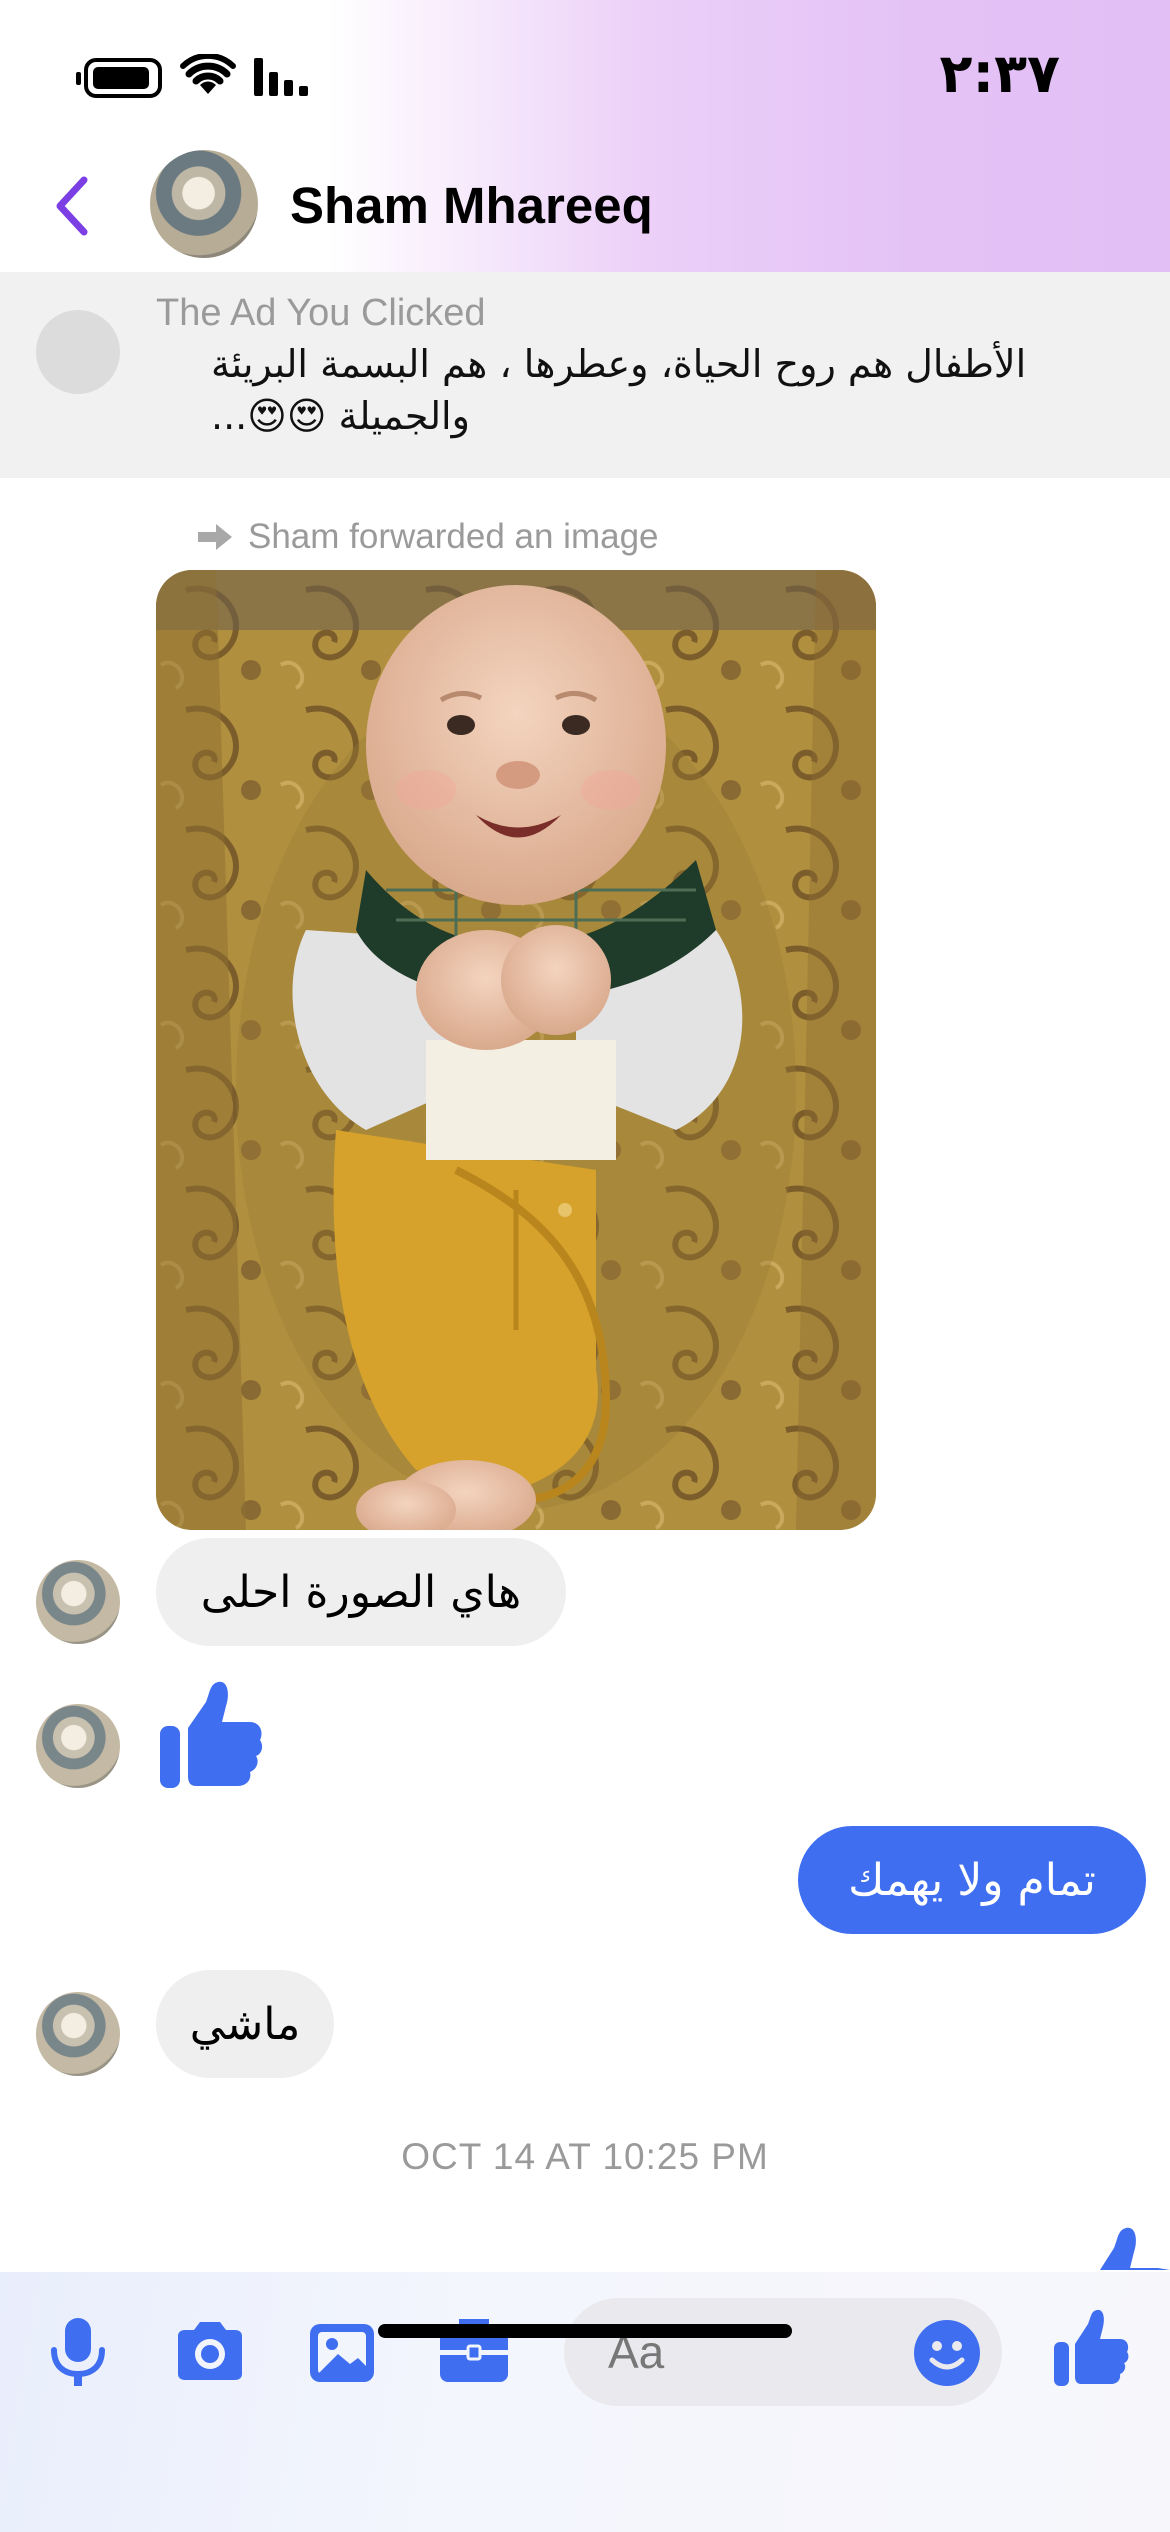  What do you see at coordinates (215, 537) in the screenshot?
I see `forward-arrow-icon` at bounding box center [215, 537].